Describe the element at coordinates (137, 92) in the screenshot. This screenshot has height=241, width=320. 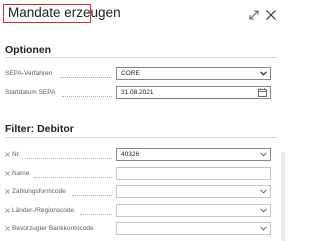
I see `startdatum-sepa-value: 31.08.2021` at that location.